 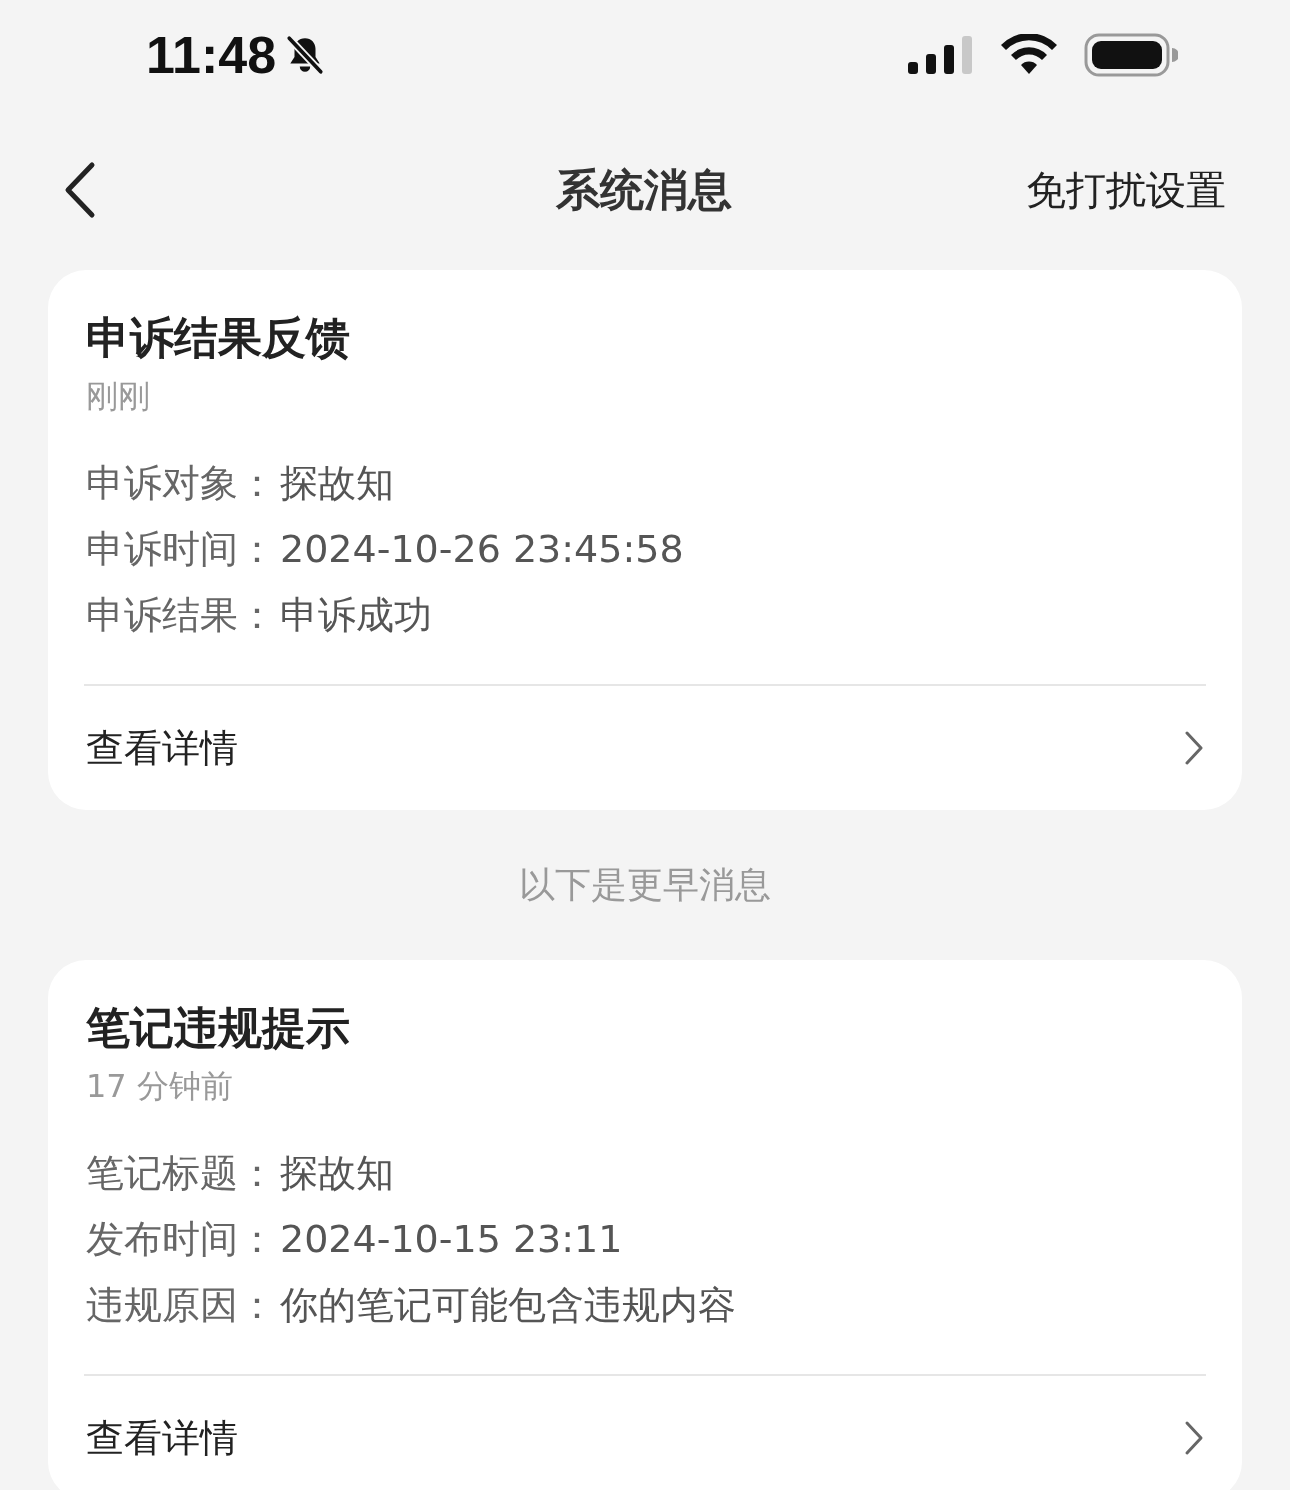 What do you see at coordinates (181, 549) in the screenshot?
I see `field-label: 申诉时间：` at bounding box center [181, 549].